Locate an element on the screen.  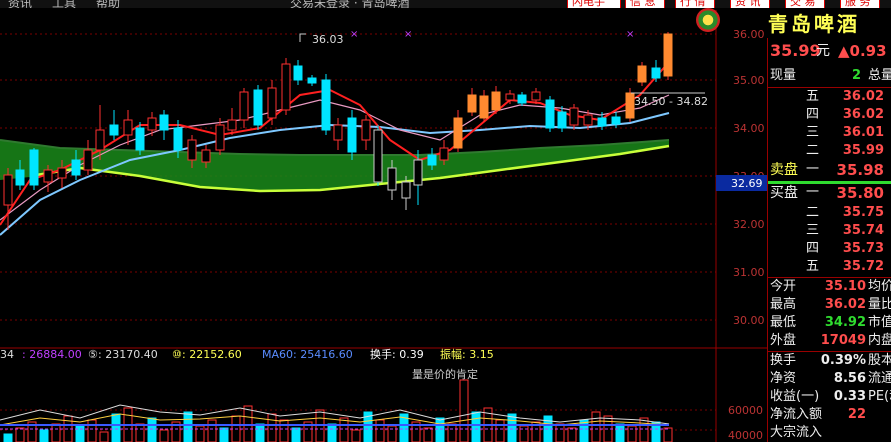
stat-label: 换手 is located at coordinates (783, 360).